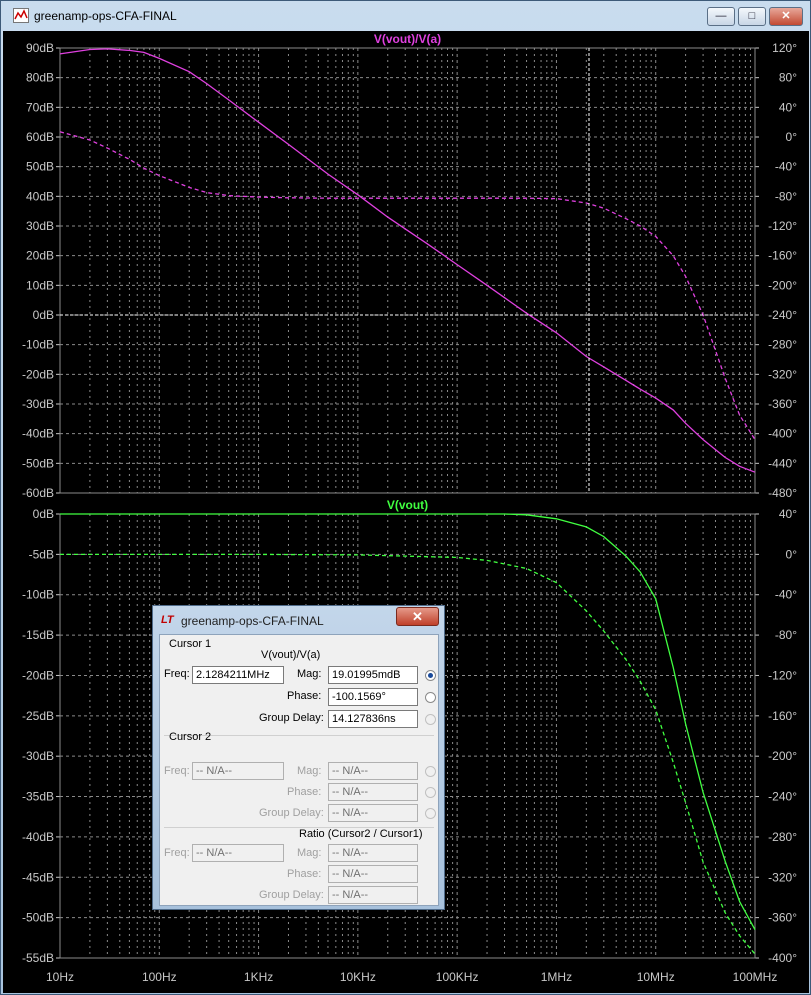  What do you see at coordinates (38, 374) in the screenshot?
I see `y-tick-label: -20dB` at bounding box center [38, 374].